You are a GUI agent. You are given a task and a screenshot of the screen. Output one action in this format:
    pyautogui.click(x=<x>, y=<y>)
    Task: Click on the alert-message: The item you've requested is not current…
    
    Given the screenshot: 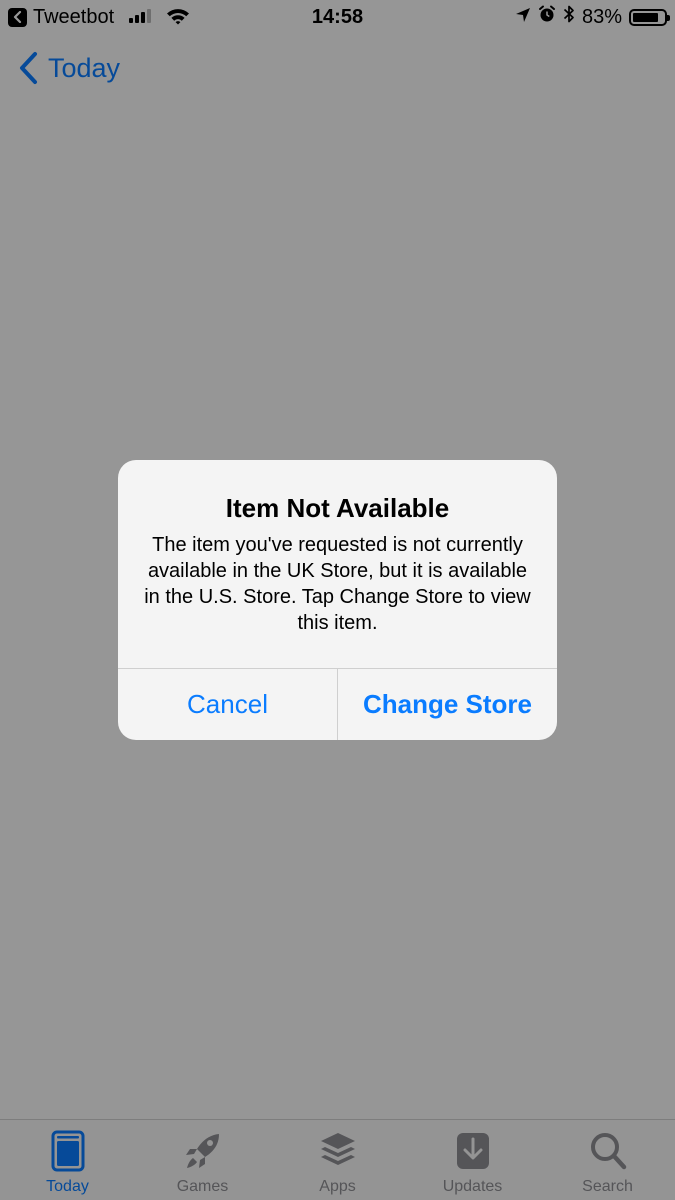 What is the action you would take?
    pyautogui.click(x=337, y=584)
    